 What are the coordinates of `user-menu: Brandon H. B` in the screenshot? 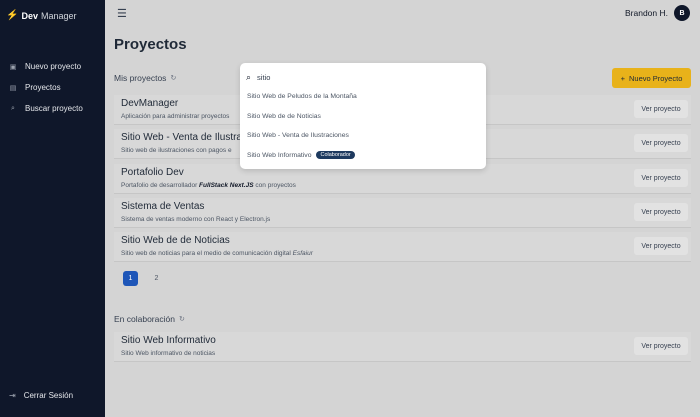 It's located at (657, 13).